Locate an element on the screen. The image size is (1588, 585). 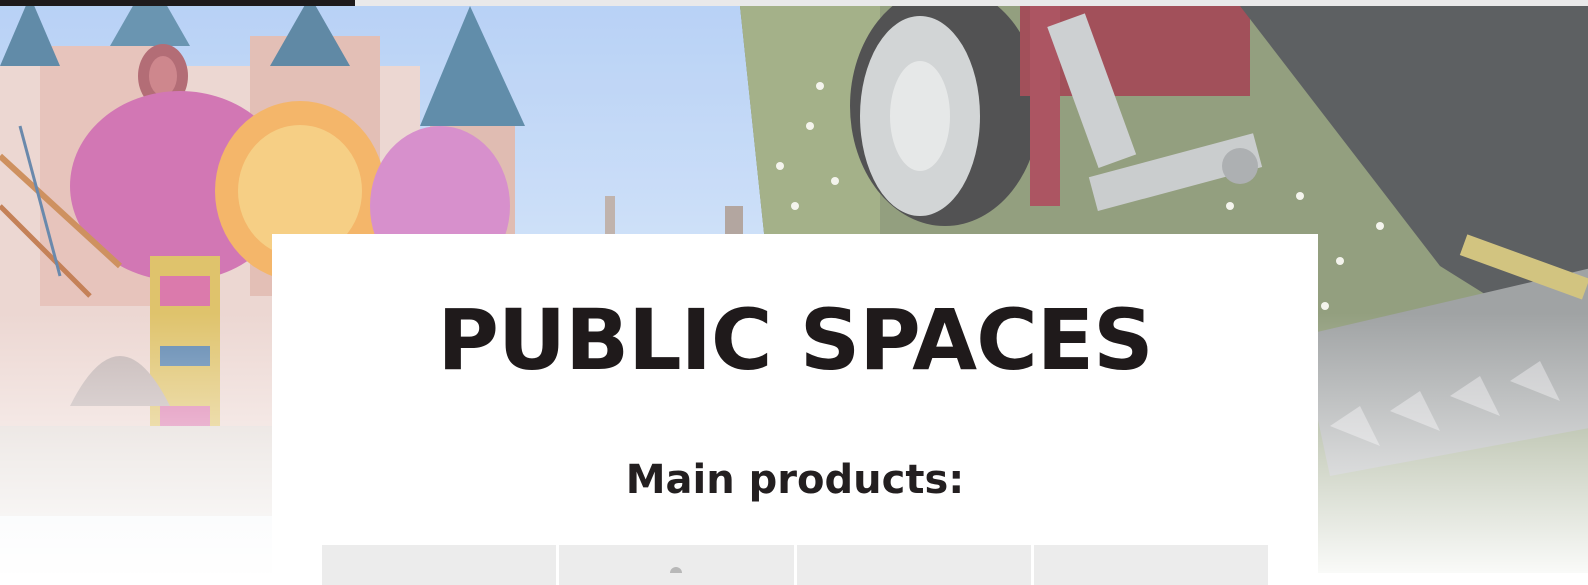
product-icon is located at coordinates (676, 570).